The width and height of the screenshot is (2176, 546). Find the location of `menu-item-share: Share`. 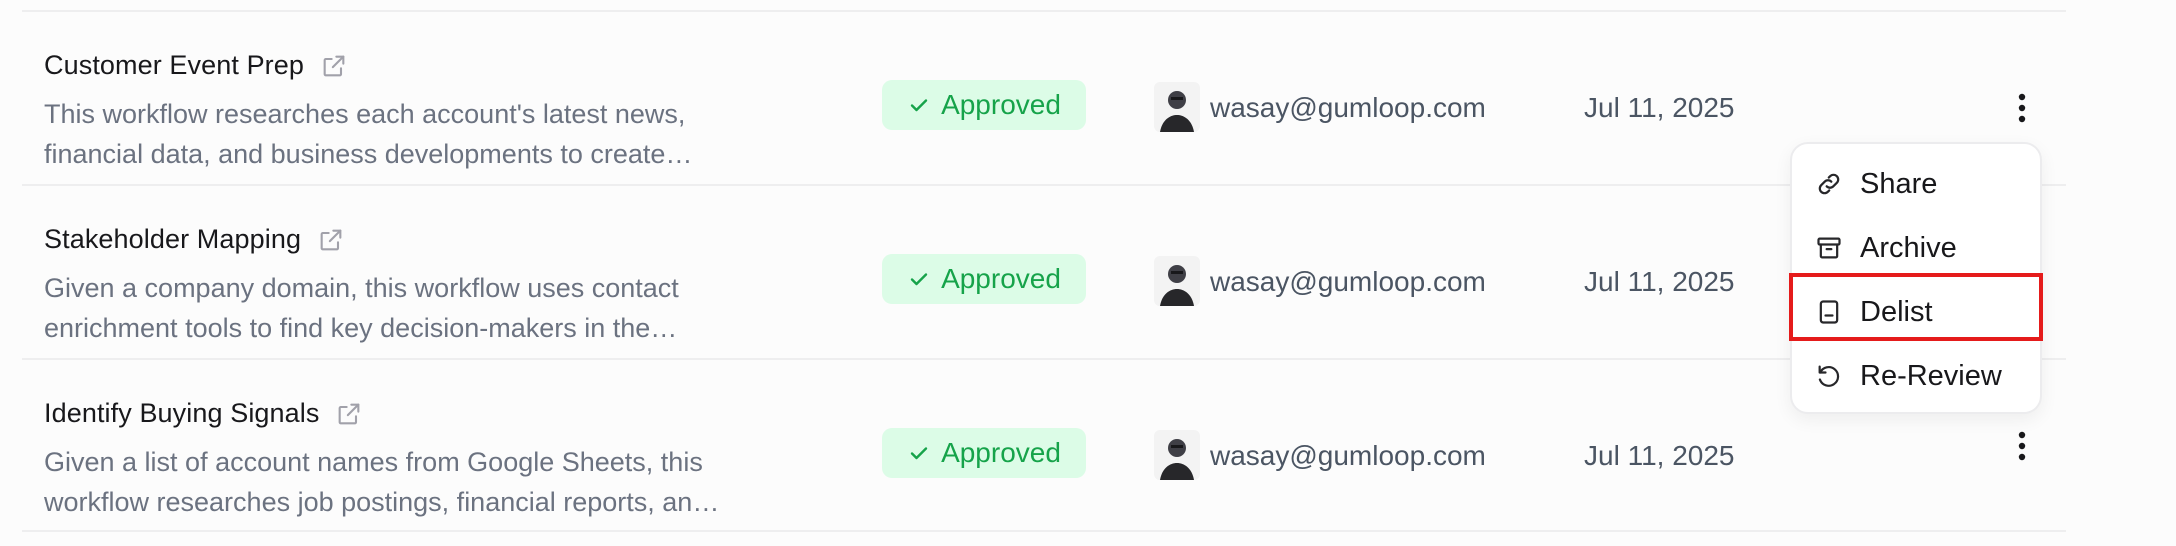

menu-item-share: Share is located at coordinates (1916, 184).